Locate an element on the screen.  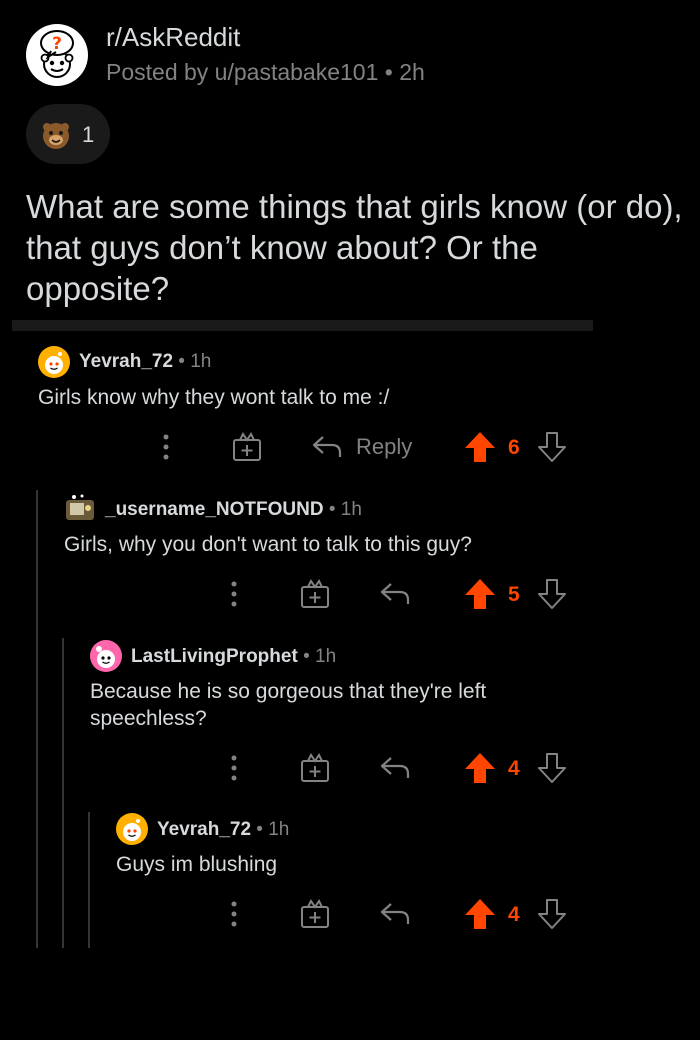
askreddit-icon: ? is located at coordinates (57, 55).